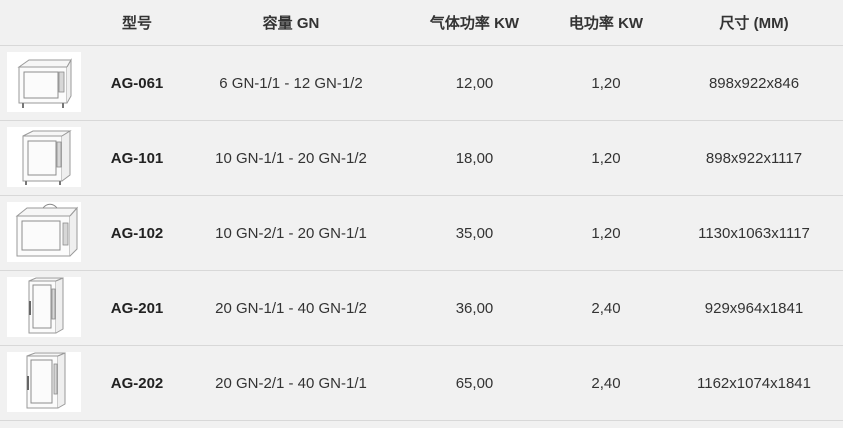  What do you see at coordinates (137, 158) in the screenshot?
I see `model-cell: AG-101` at bounding box center [137, 158].